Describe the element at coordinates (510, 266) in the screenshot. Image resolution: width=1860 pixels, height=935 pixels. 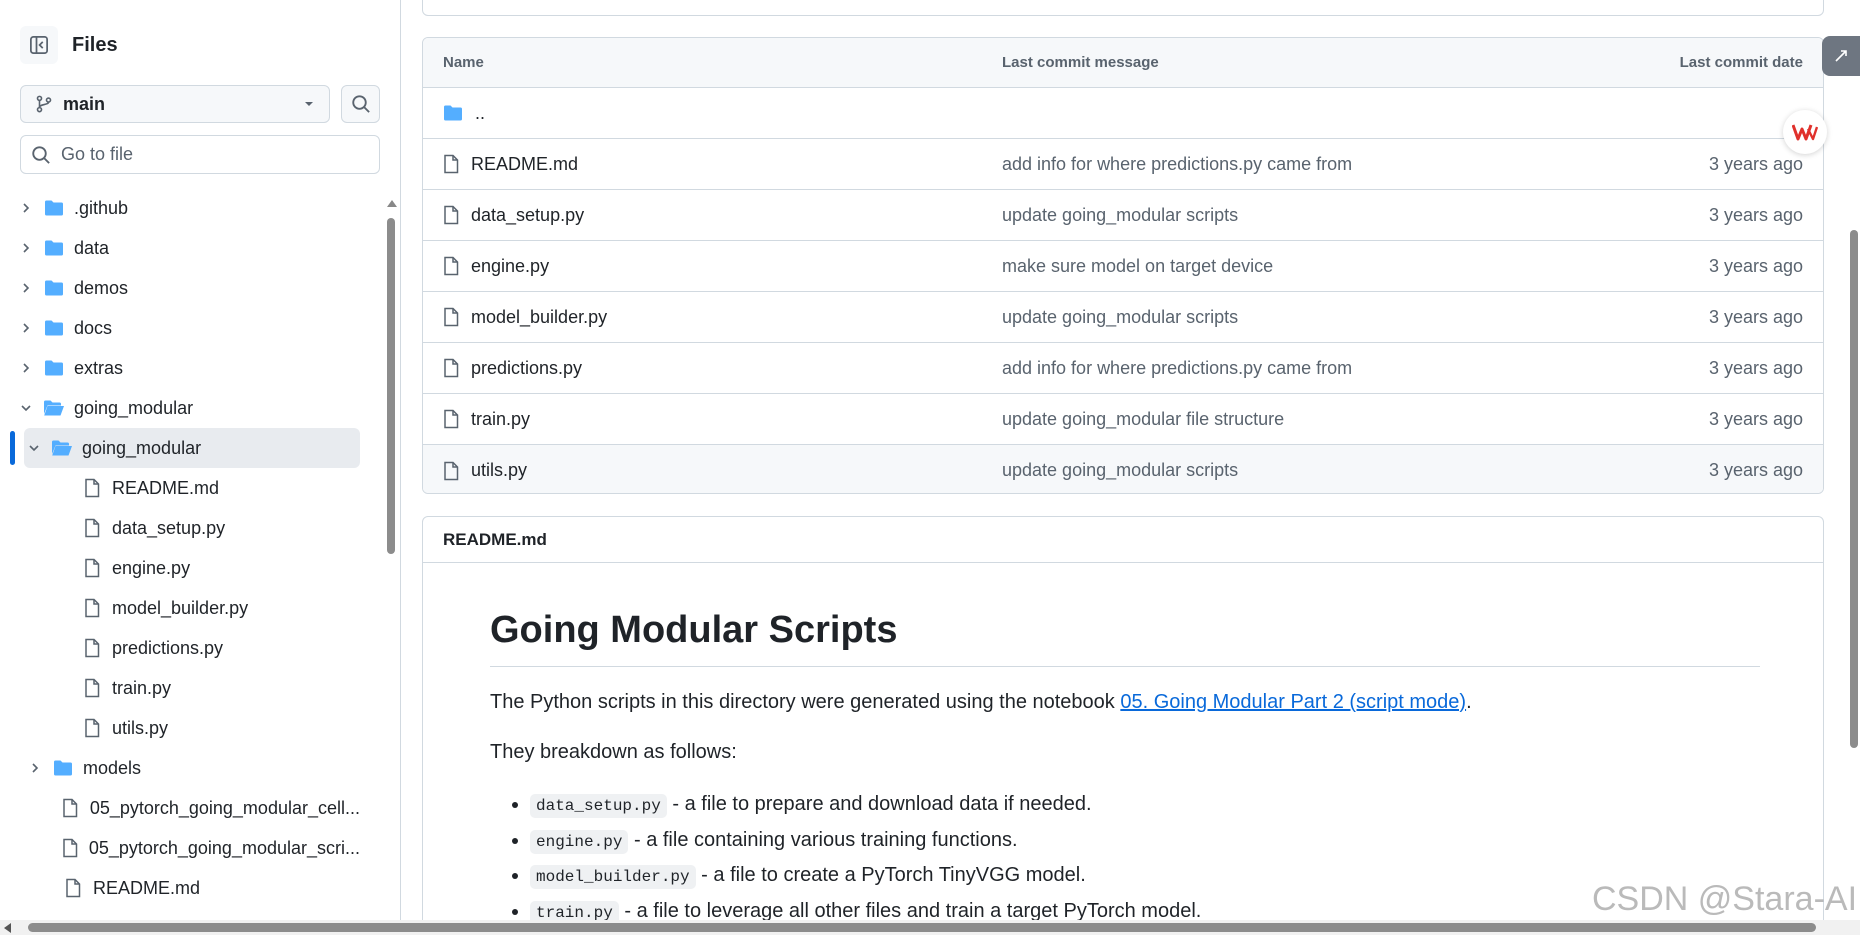
I see `file-name-link: engine.py` at that location.